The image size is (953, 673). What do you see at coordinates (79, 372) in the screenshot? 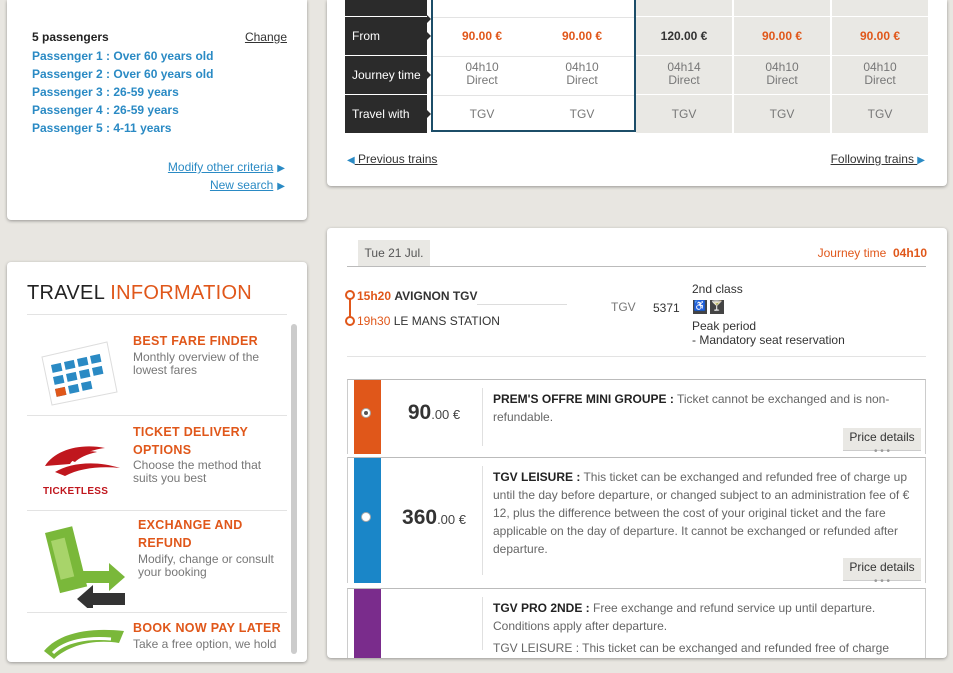
I see `calendar-icon` at bounding box center [79, 372].